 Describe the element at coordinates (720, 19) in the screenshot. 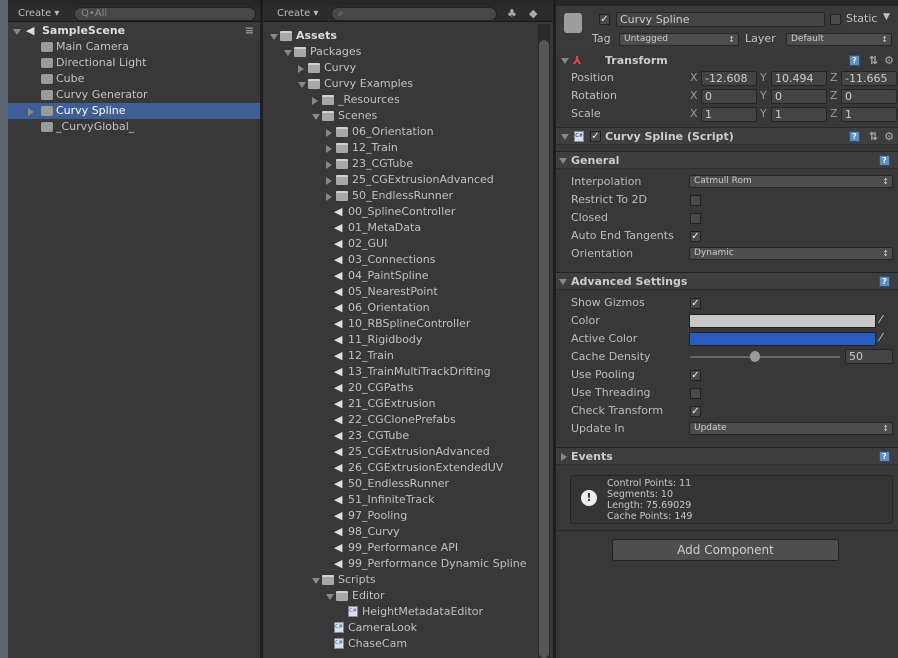

I see `name-field: Curvy Spline` at that location.